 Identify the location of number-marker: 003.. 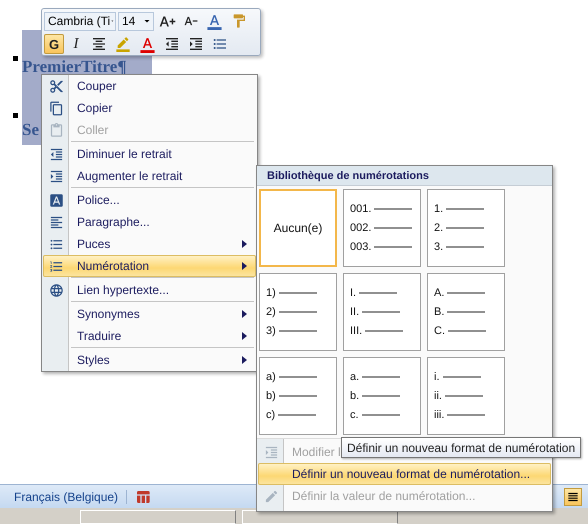
(361, 247).